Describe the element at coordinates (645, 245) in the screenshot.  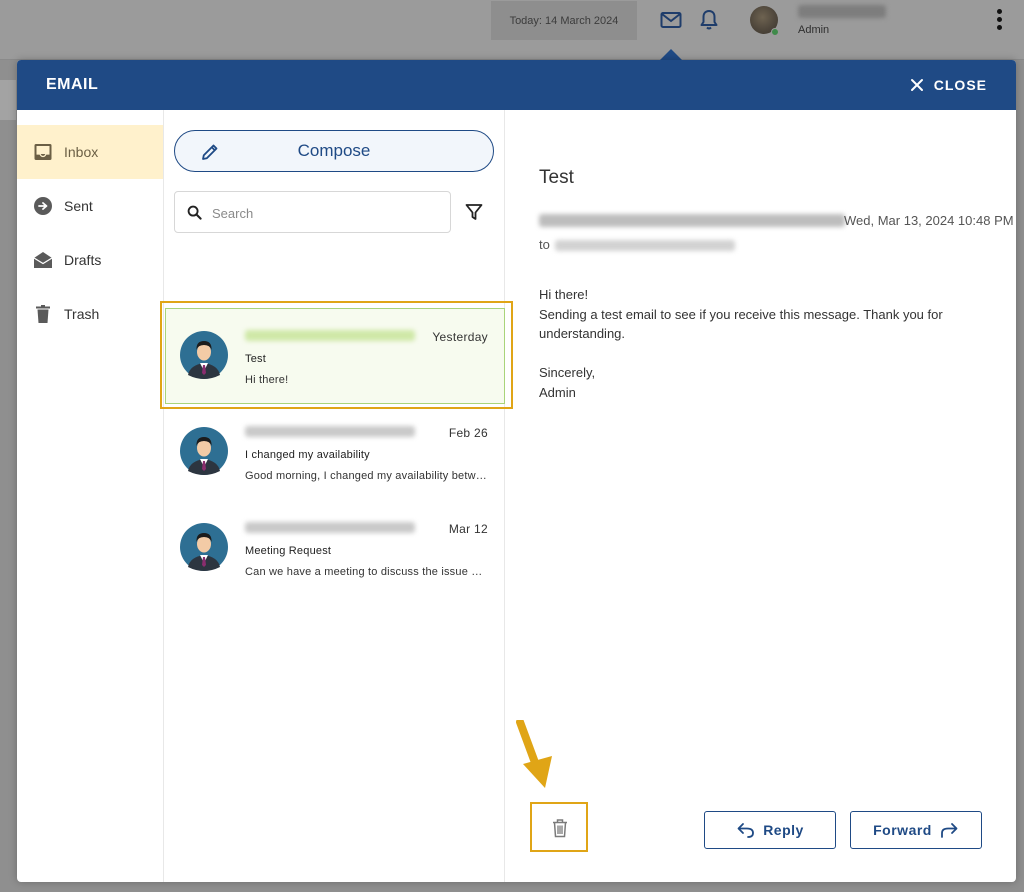
I see `recipient-redacted` at that location.